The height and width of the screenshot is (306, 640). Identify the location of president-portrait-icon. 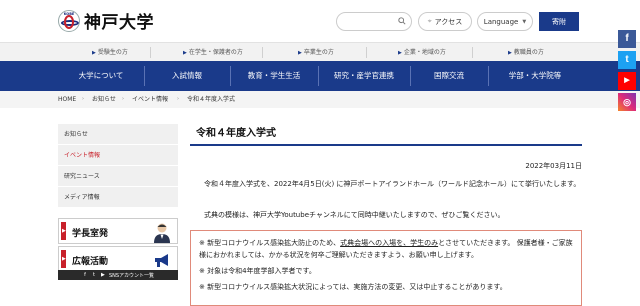
(162, 233).